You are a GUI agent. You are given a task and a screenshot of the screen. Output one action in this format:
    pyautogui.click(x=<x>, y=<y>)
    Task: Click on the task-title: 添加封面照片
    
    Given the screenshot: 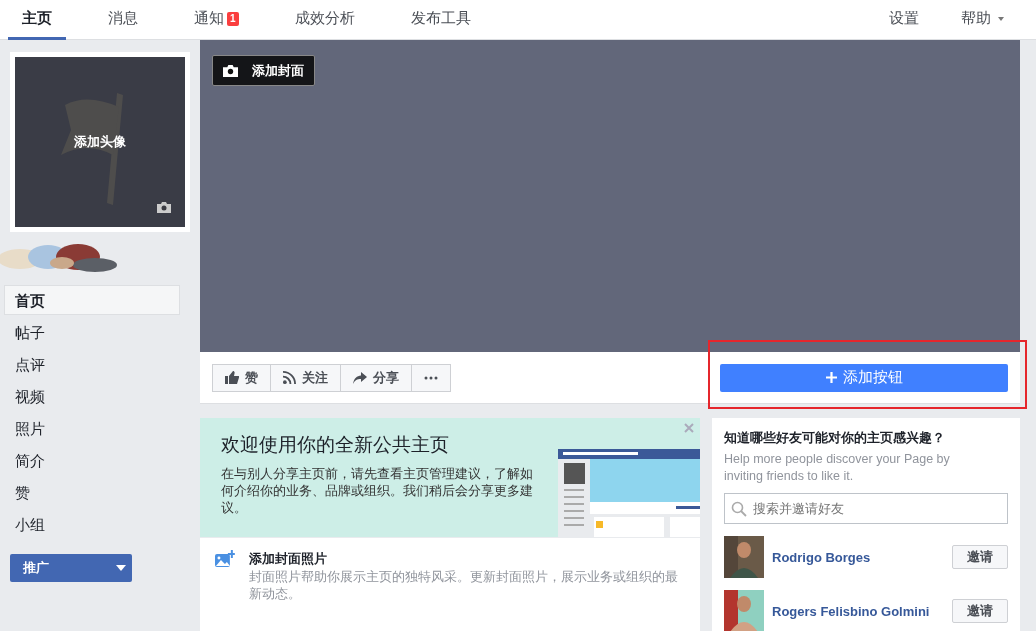 What is the action you would take?
    pyautogui.click(x=466, y=559)
    